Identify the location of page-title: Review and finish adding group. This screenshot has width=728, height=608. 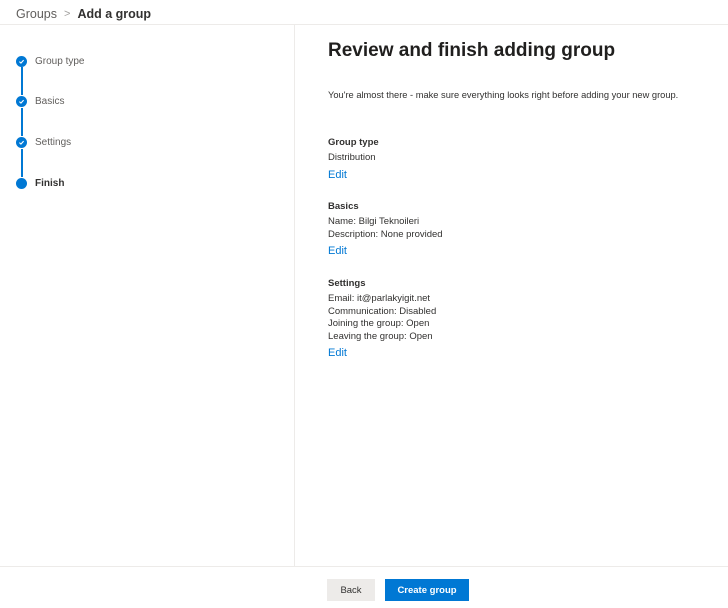
(472, 50).